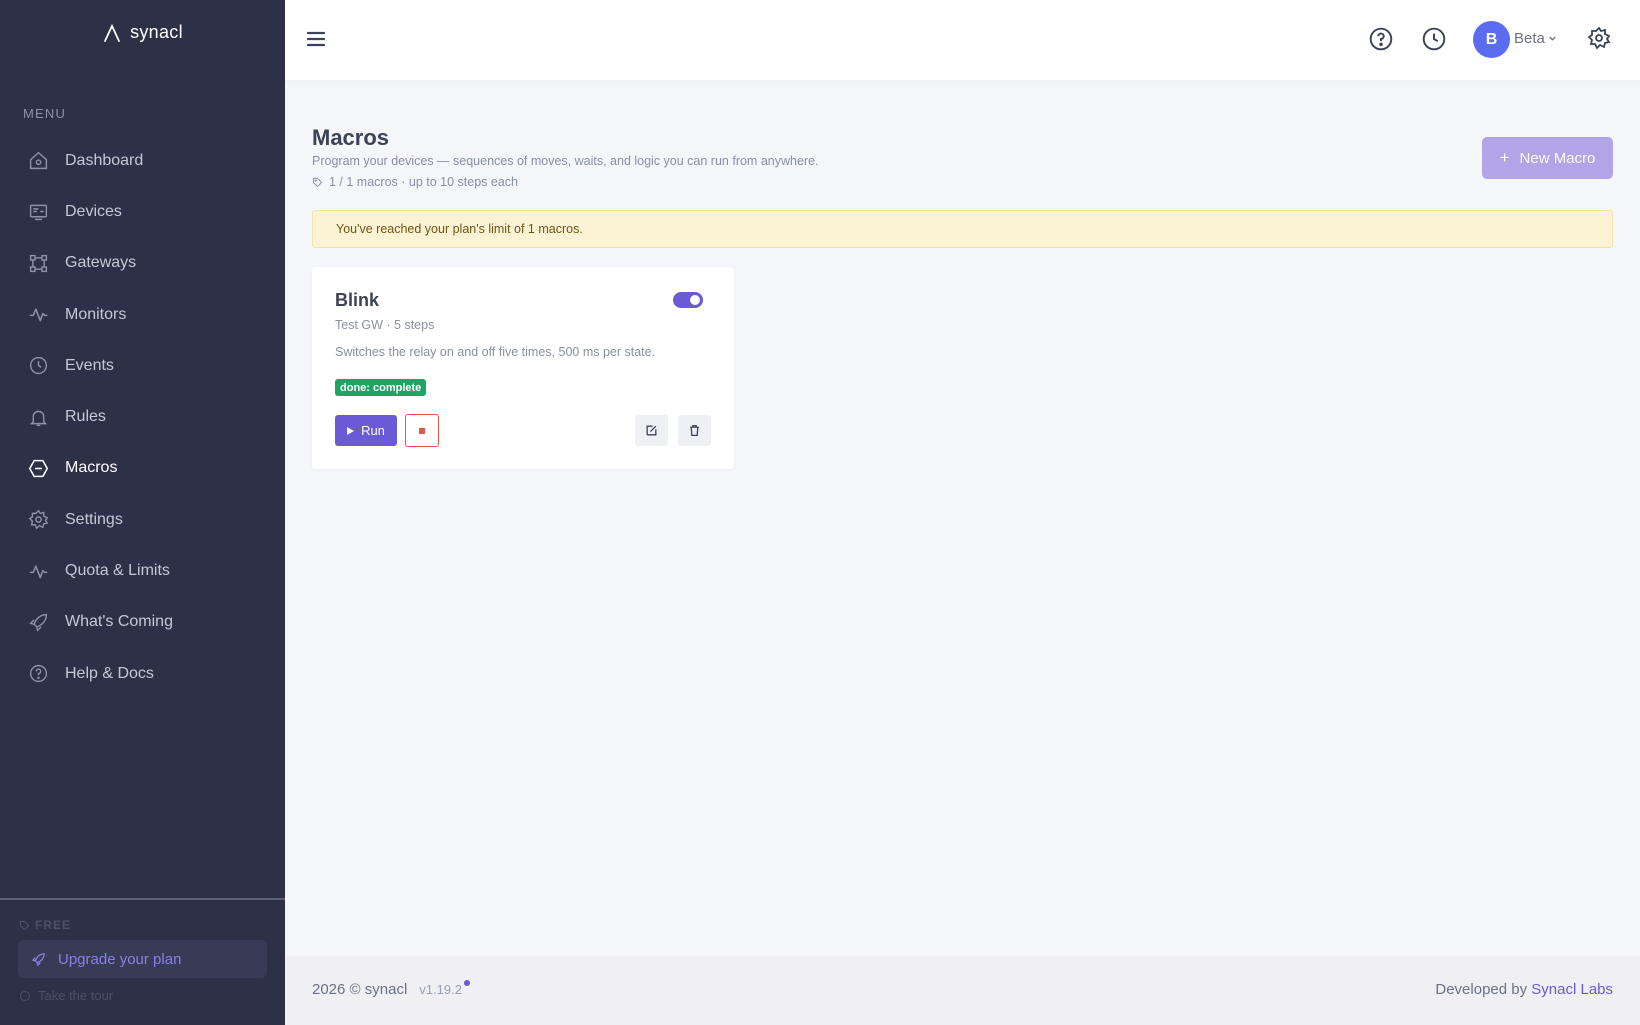  I want to click on macro-name: Blink, so click(357, 300).